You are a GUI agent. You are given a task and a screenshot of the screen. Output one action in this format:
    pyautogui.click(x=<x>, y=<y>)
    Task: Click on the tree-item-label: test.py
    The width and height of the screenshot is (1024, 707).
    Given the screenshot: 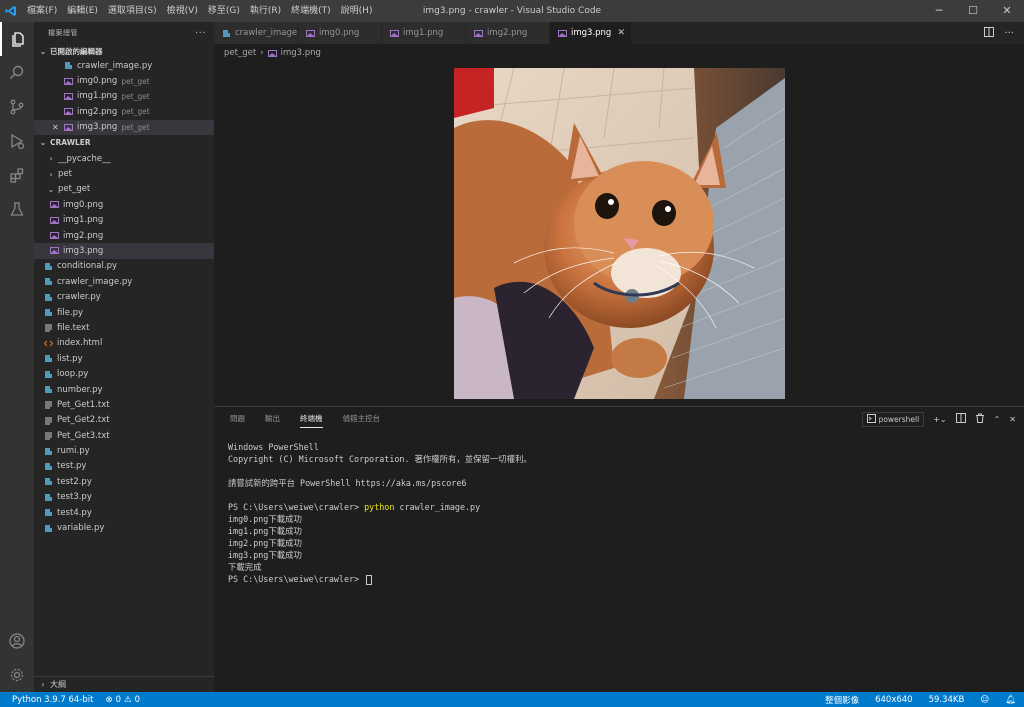 What is the action you would take?
    pyautogui.click(x=72, y=466)
    